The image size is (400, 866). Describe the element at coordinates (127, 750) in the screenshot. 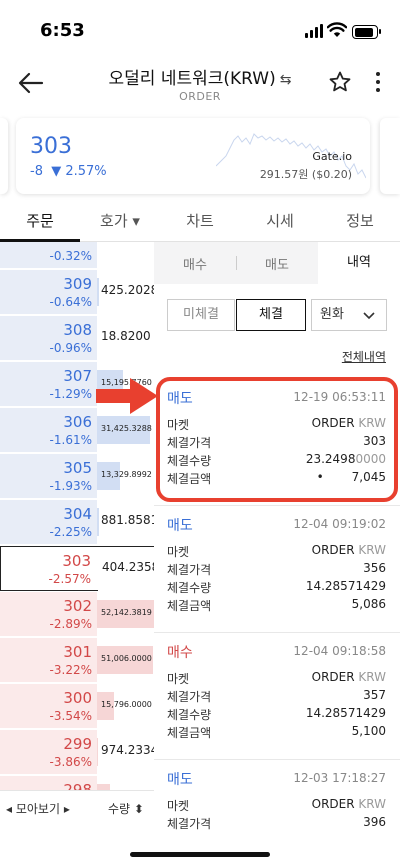

I see `orderbook-volume: 974.2334` at that location.